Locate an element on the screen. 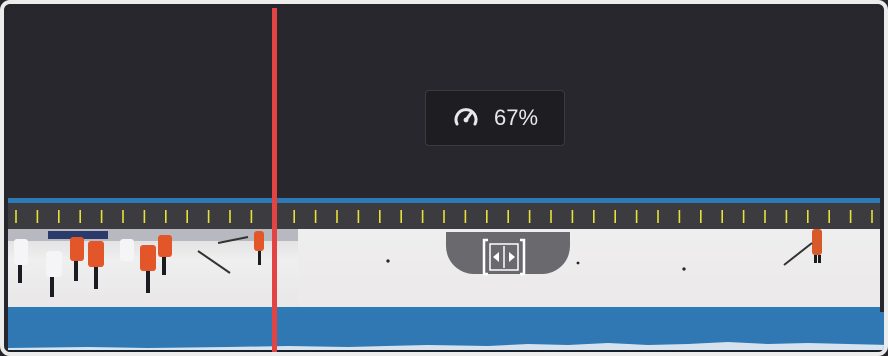 Image resolution: width=888 pixels, height=356 pixels. speed-indicator: 67% is located at coordinates (495, 118).